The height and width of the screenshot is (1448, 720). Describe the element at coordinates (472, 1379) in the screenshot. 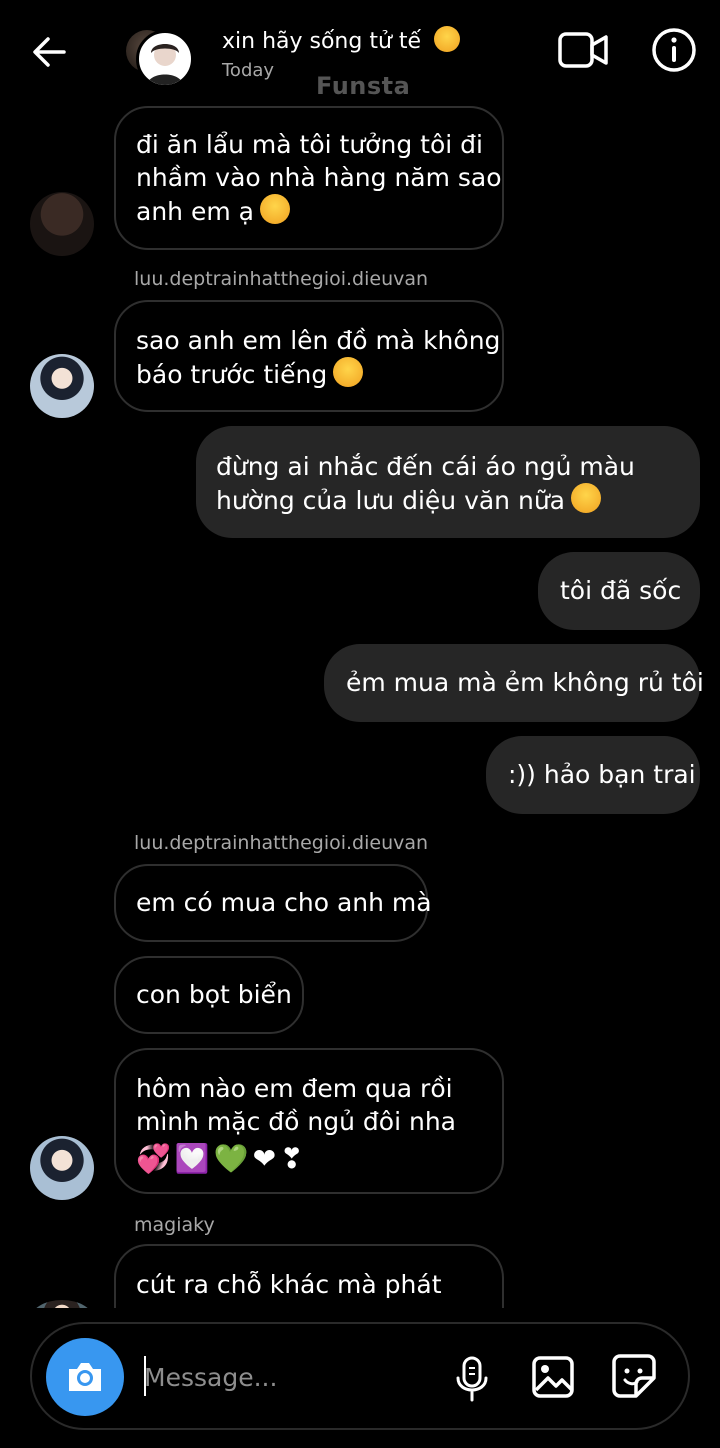

I see `microphone-icon` at that location.